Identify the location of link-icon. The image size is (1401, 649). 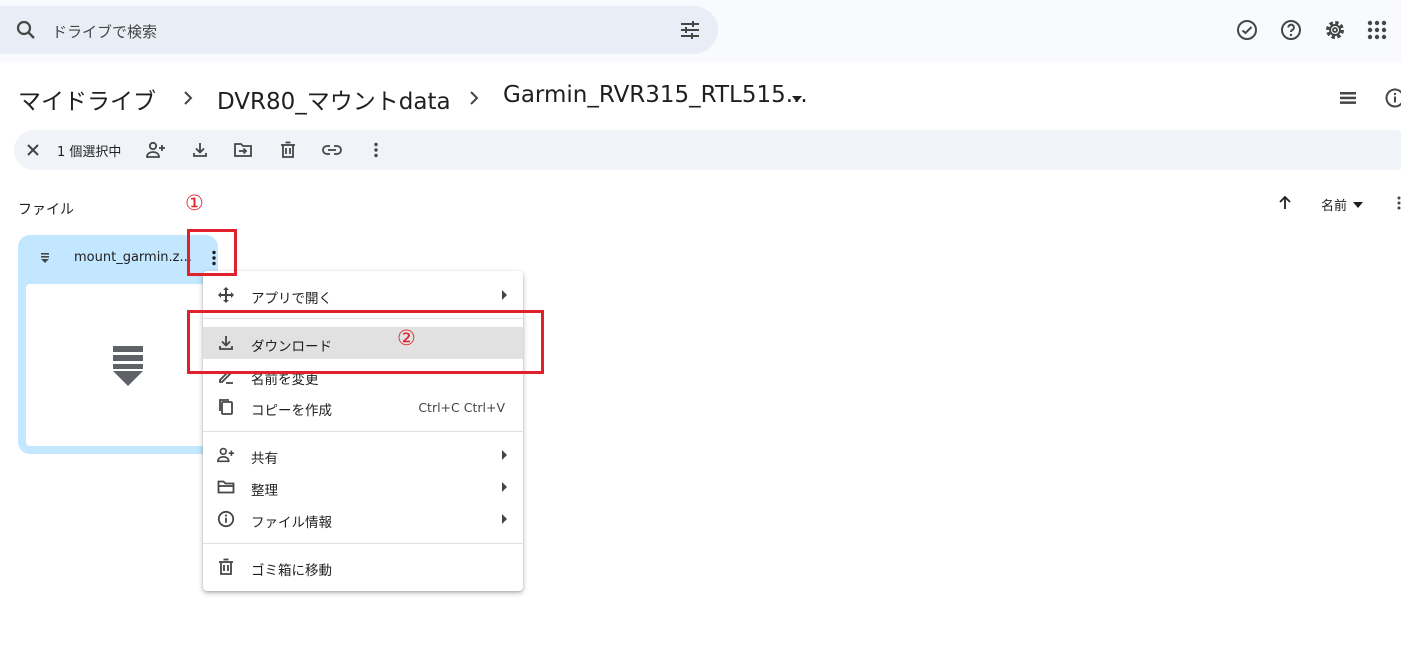
(332, 150).